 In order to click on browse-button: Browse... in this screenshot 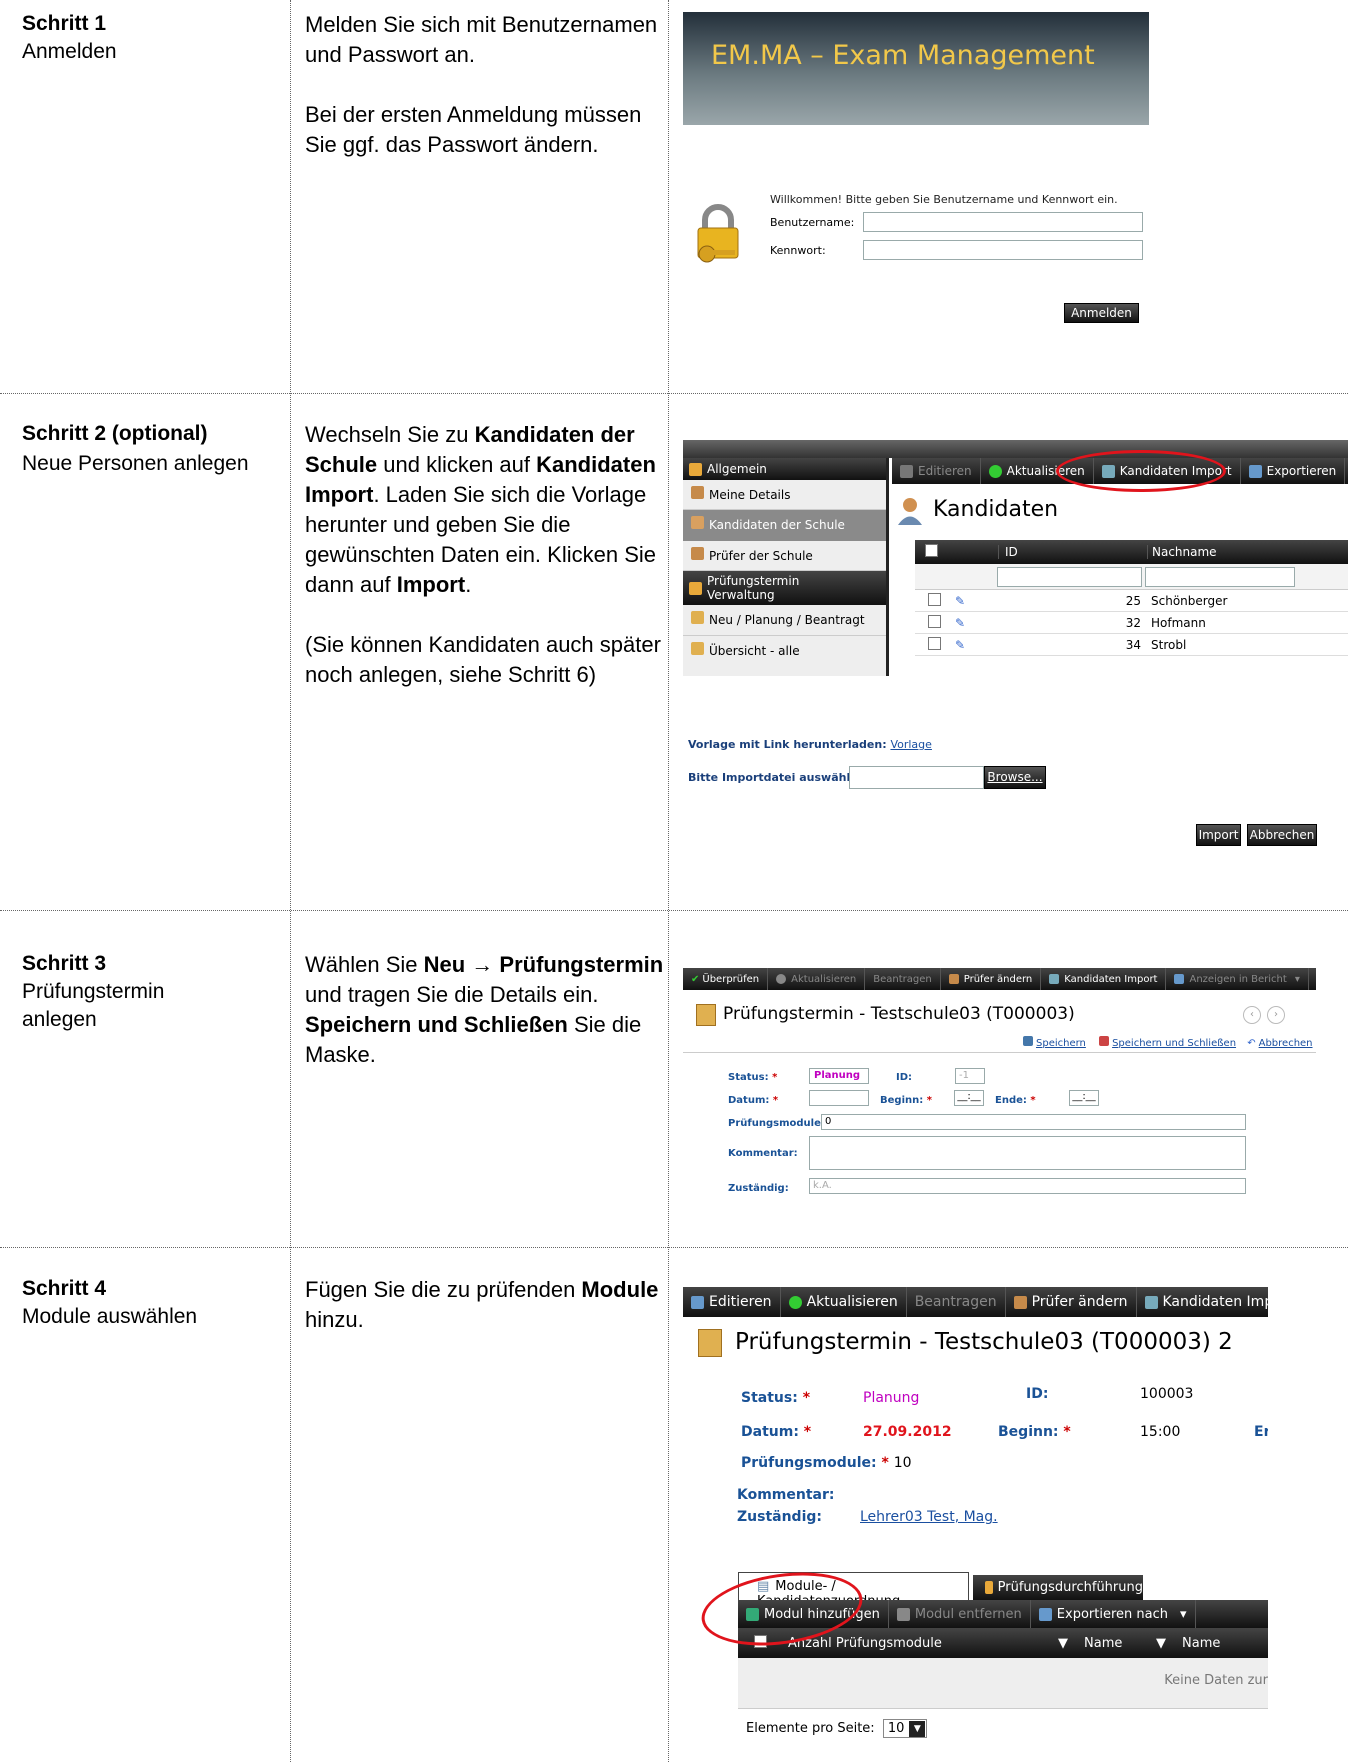, I will do `click(1015, 777)`.